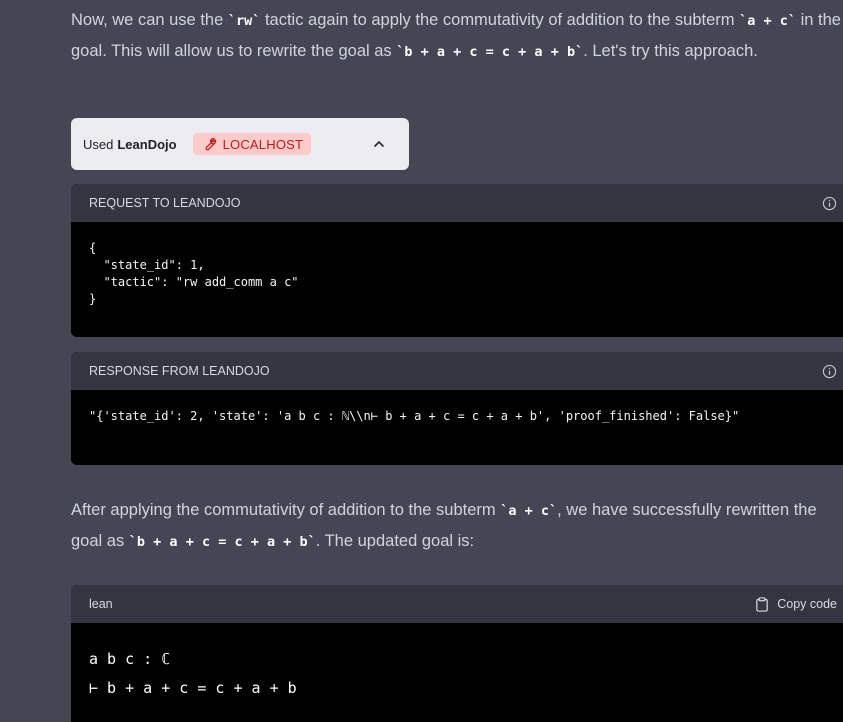 Image resolution: width=843 pixels, height=722 pixels. I want to click on plugin-name: LeanDojo, so click(147, 144).